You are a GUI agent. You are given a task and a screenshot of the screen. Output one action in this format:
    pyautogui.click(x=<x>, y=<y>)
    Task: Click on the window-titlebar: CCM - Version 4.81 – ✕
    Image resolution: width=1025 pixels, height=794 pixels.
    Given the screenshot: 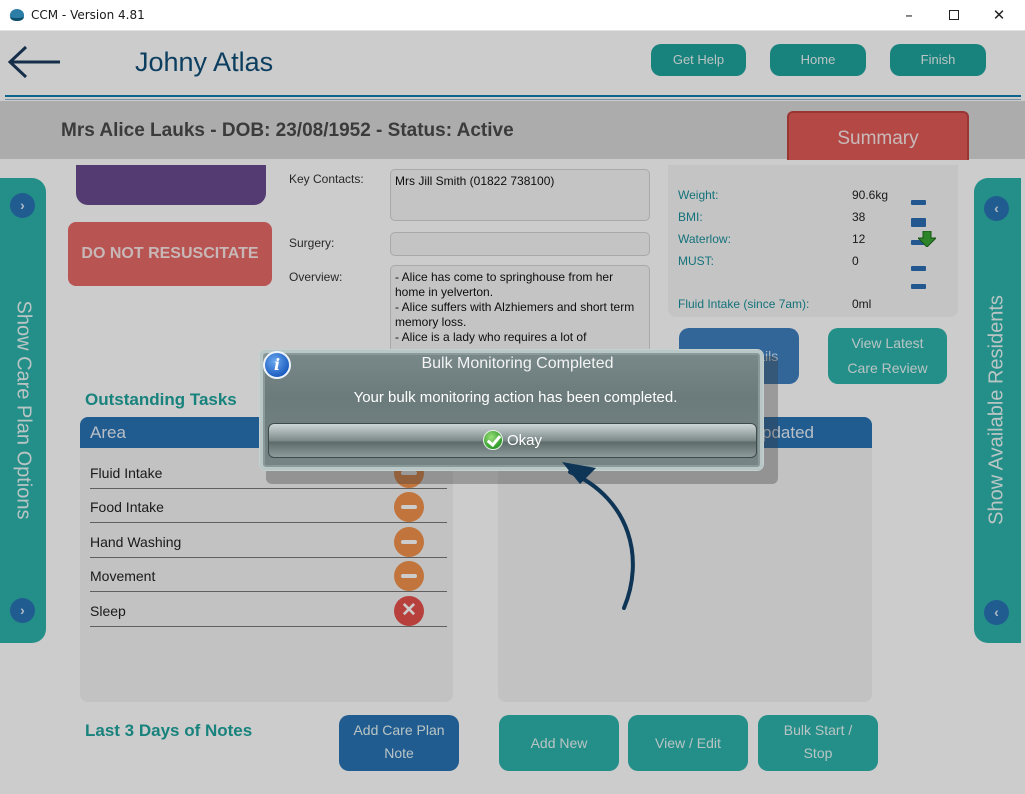 What is the action you would take?
    pyautogui.click(x=512, y=15)
    